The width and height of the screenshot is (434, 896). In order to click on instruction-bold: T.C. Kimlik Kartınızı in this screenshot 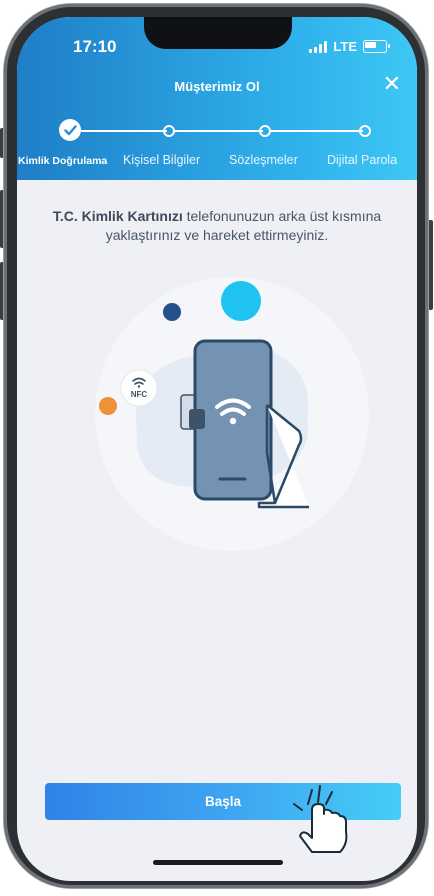, I will do `click(117, 216)`.